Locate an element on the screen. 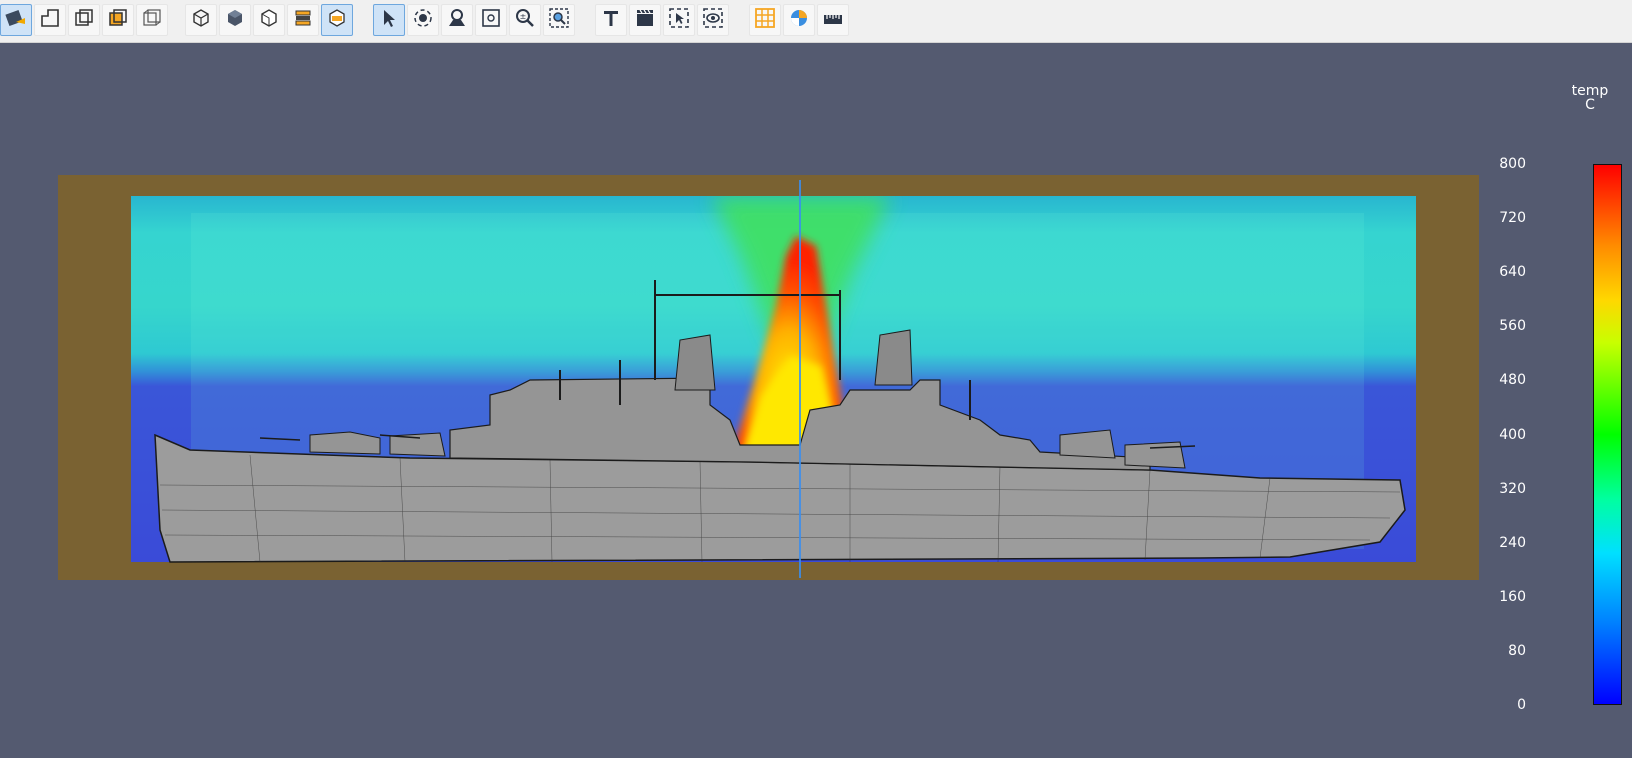 This screenshot has width=1632, height=758. layers-icon is located at coordinates (303, 20).